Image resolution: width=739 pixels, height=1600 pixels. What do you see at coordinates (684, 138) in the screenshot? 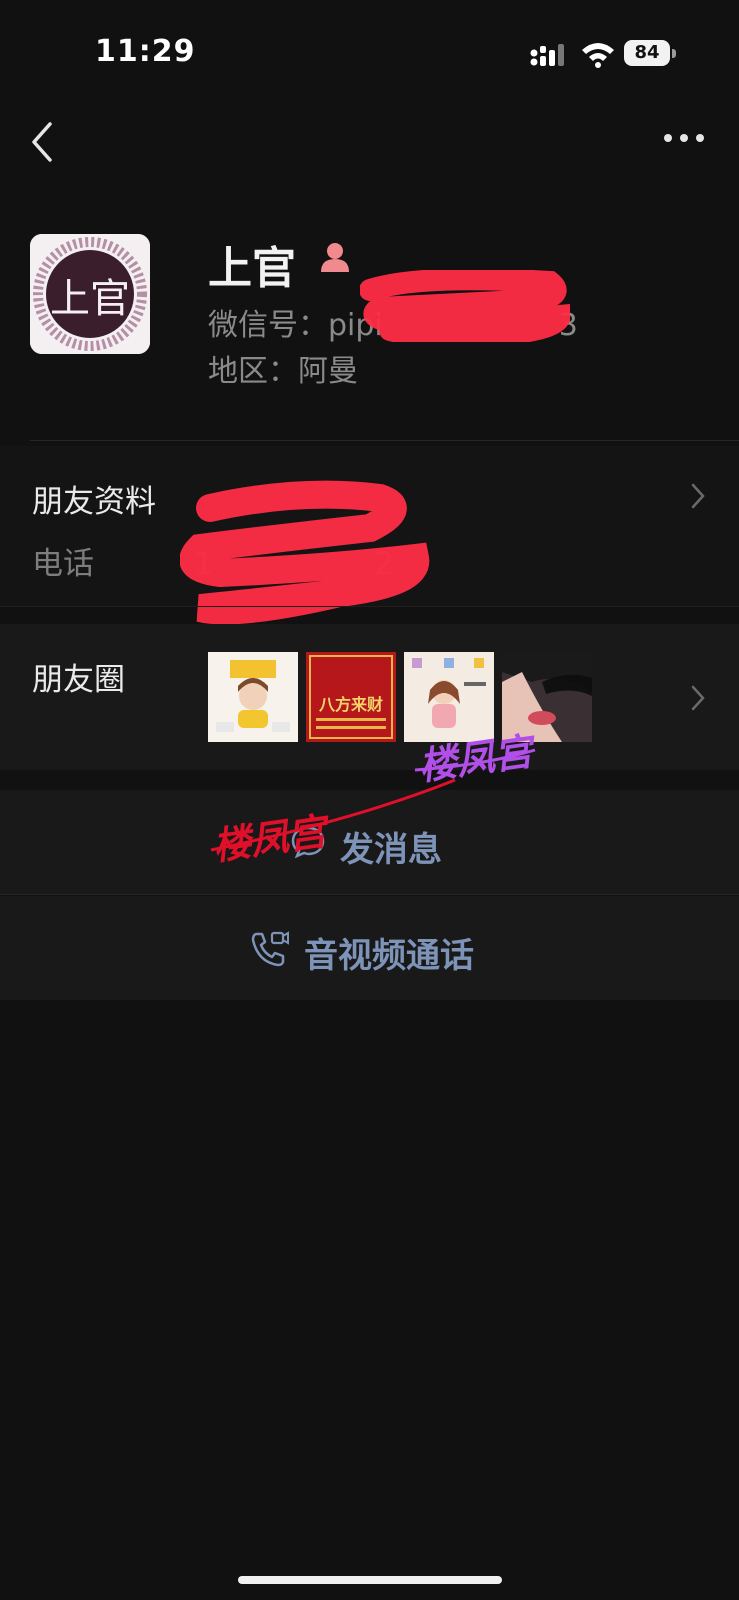
I see `more-button` at bounding box center [684, 138].